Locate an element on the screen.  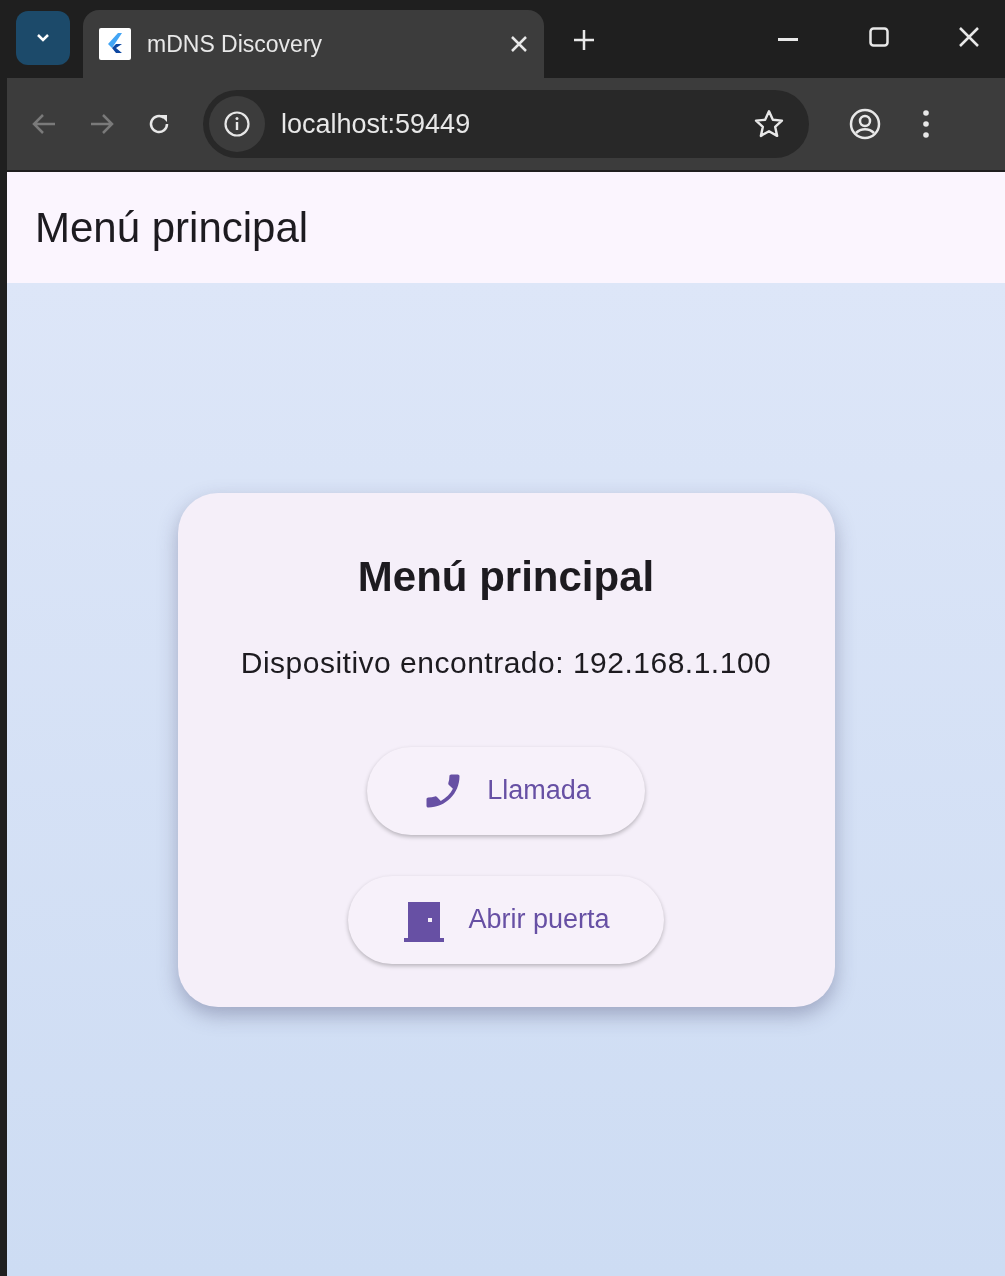
menu-icon is located at coordinates (926, 124).